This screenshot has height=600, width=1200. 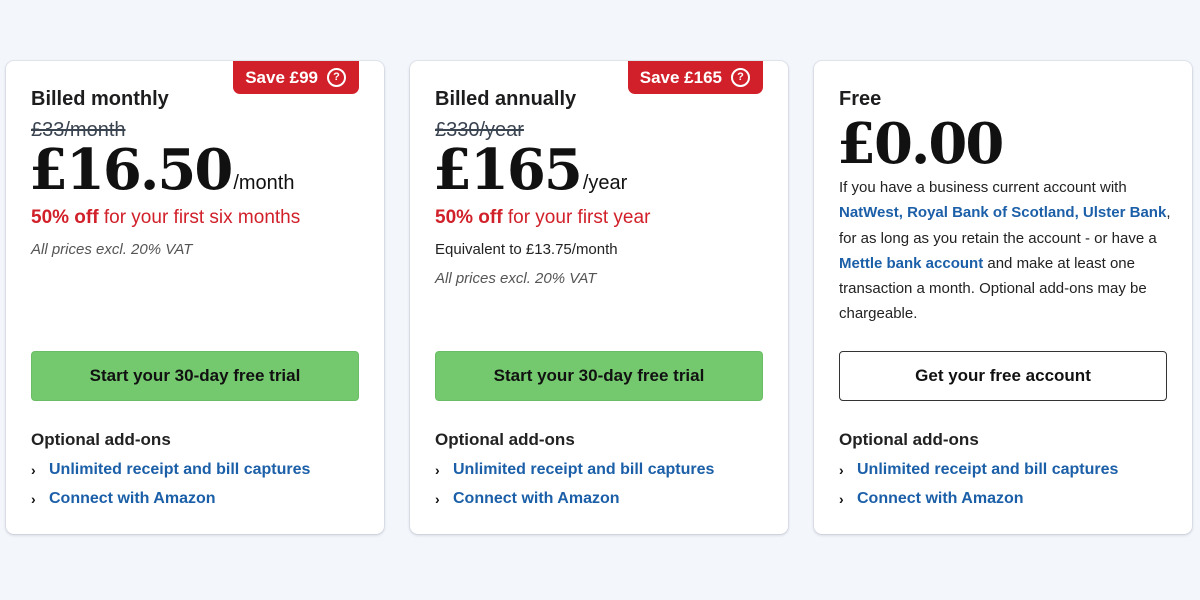 I want to click on price: £0.00, so click(x=920, y=144).